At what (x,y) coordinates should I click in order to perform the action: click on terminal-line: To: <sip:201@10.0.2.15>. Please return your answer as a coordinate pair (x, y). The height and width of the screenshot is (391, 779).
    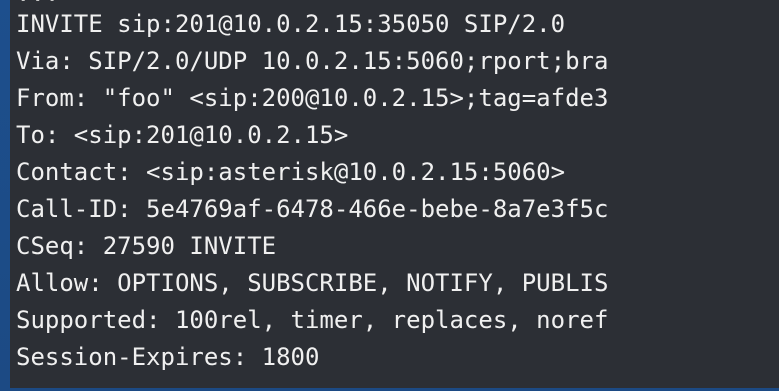
    Looking at the image, I should click on (182, 135).